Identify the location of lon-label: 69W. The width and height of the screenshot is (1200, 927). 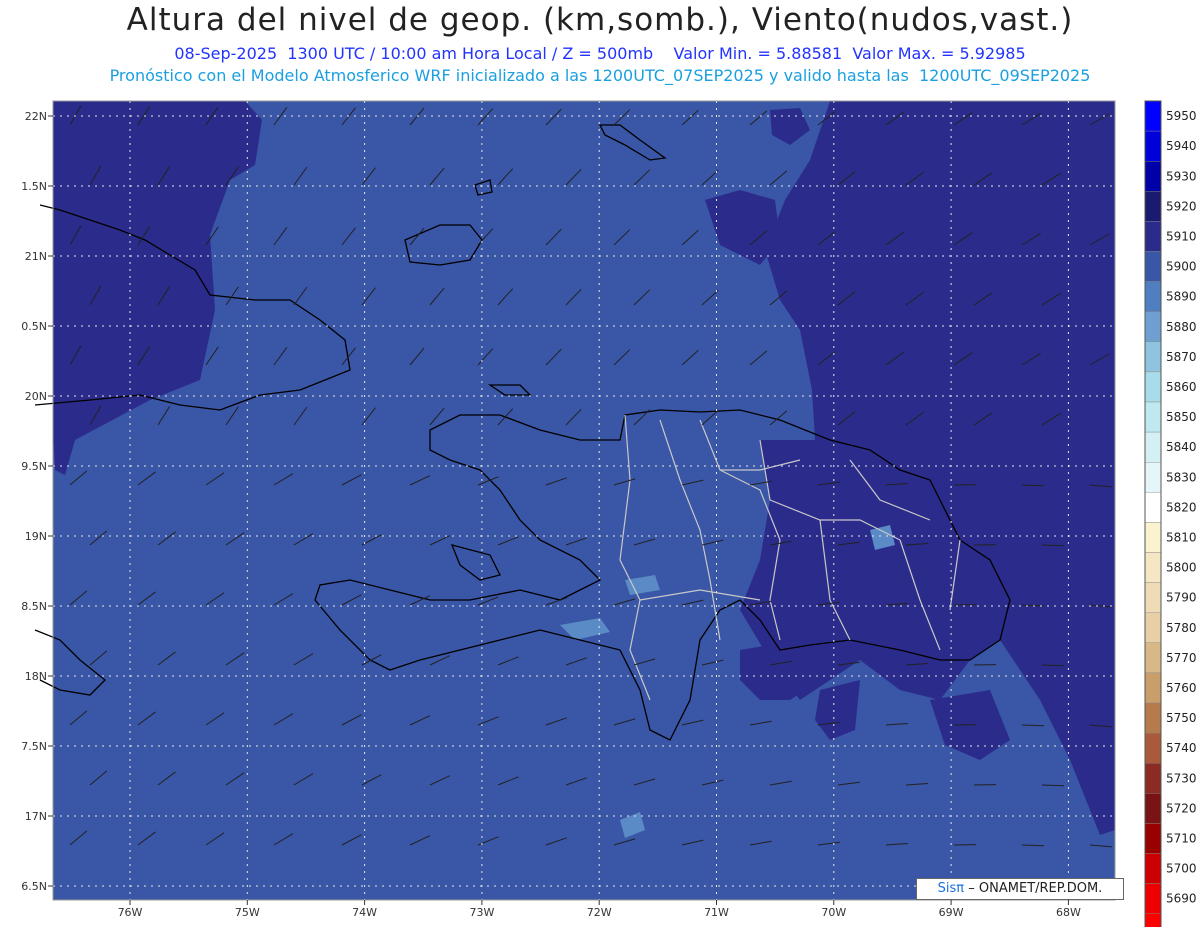
(951, 912).